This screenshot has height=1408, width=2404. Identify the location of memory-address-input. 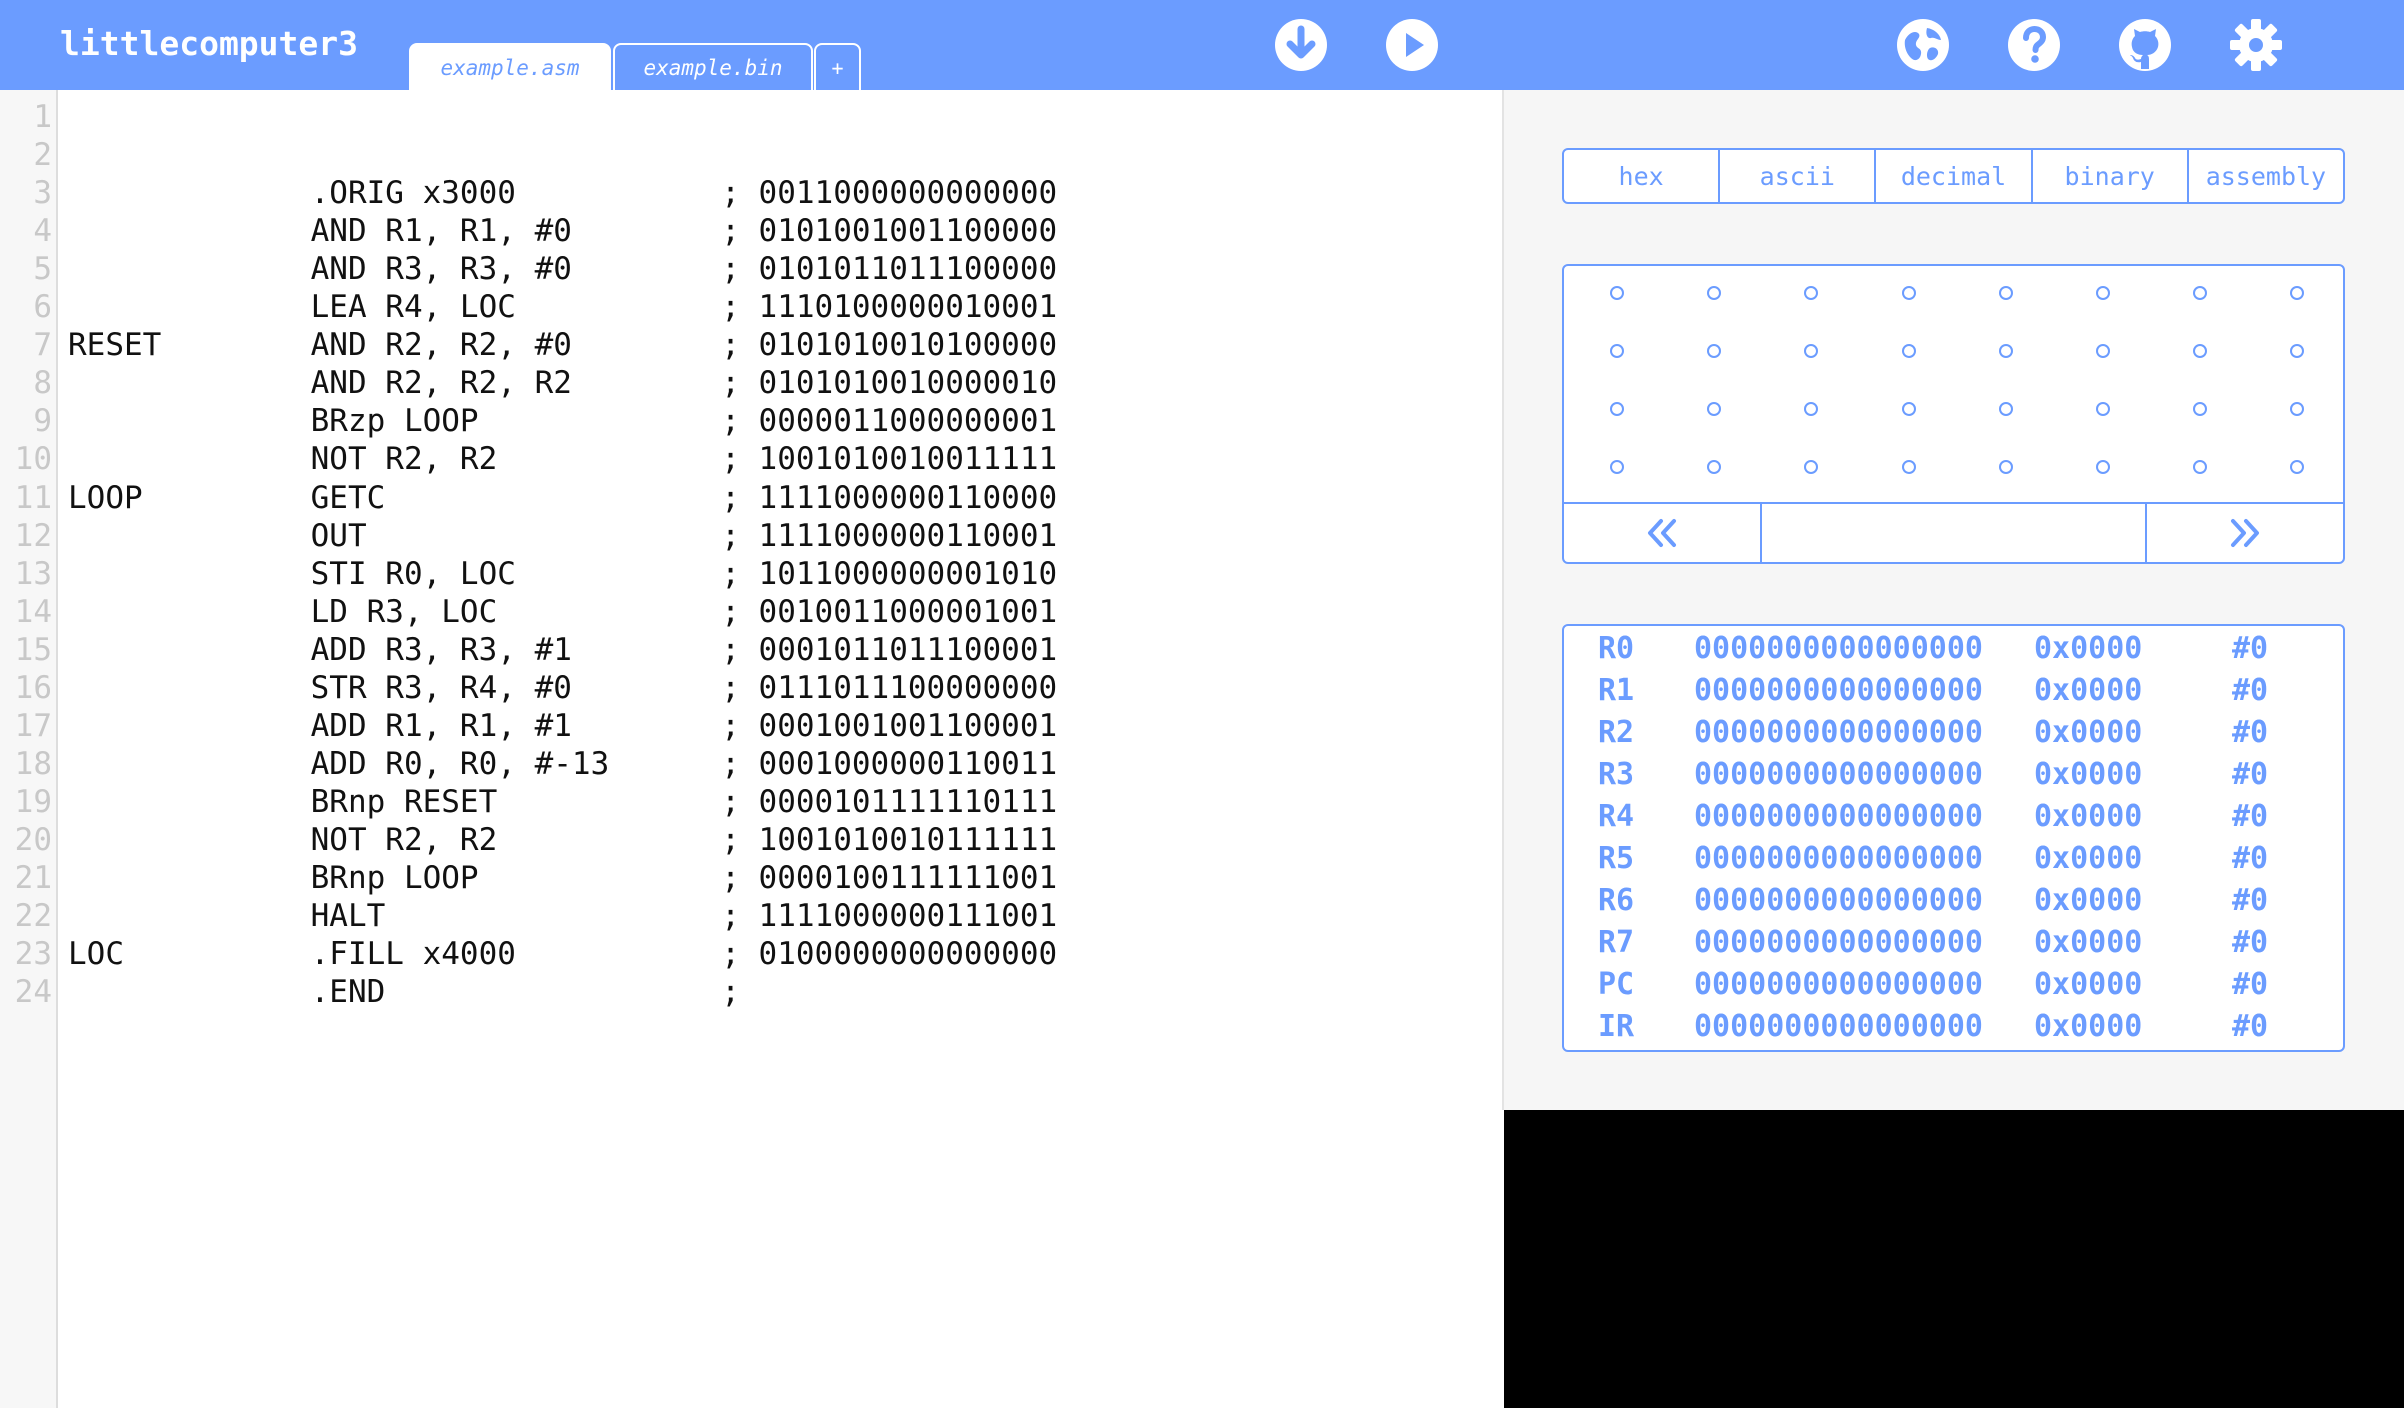
(1954, 533).